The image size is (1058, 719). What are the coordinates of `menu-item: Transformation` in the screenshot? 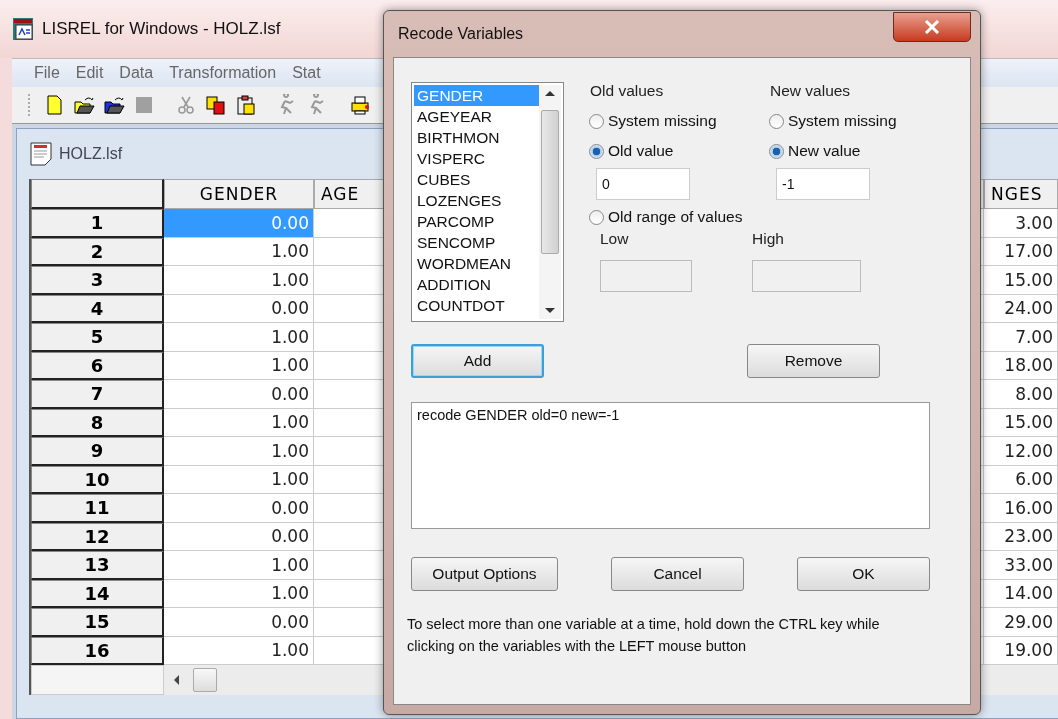 It's located at (223, 73).